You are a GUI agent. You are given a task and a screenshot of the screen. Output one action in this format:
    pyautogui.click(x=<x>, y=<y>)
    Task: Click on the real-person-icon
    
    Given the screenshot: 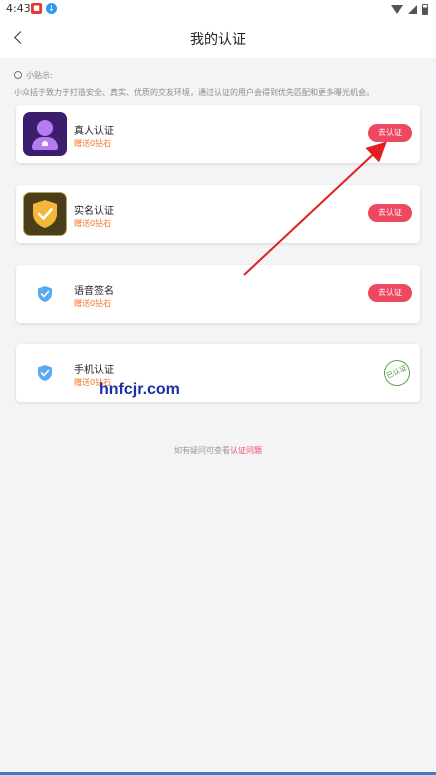 What is the action you would take?
    pyautogui.click(x=45, y=134)
    